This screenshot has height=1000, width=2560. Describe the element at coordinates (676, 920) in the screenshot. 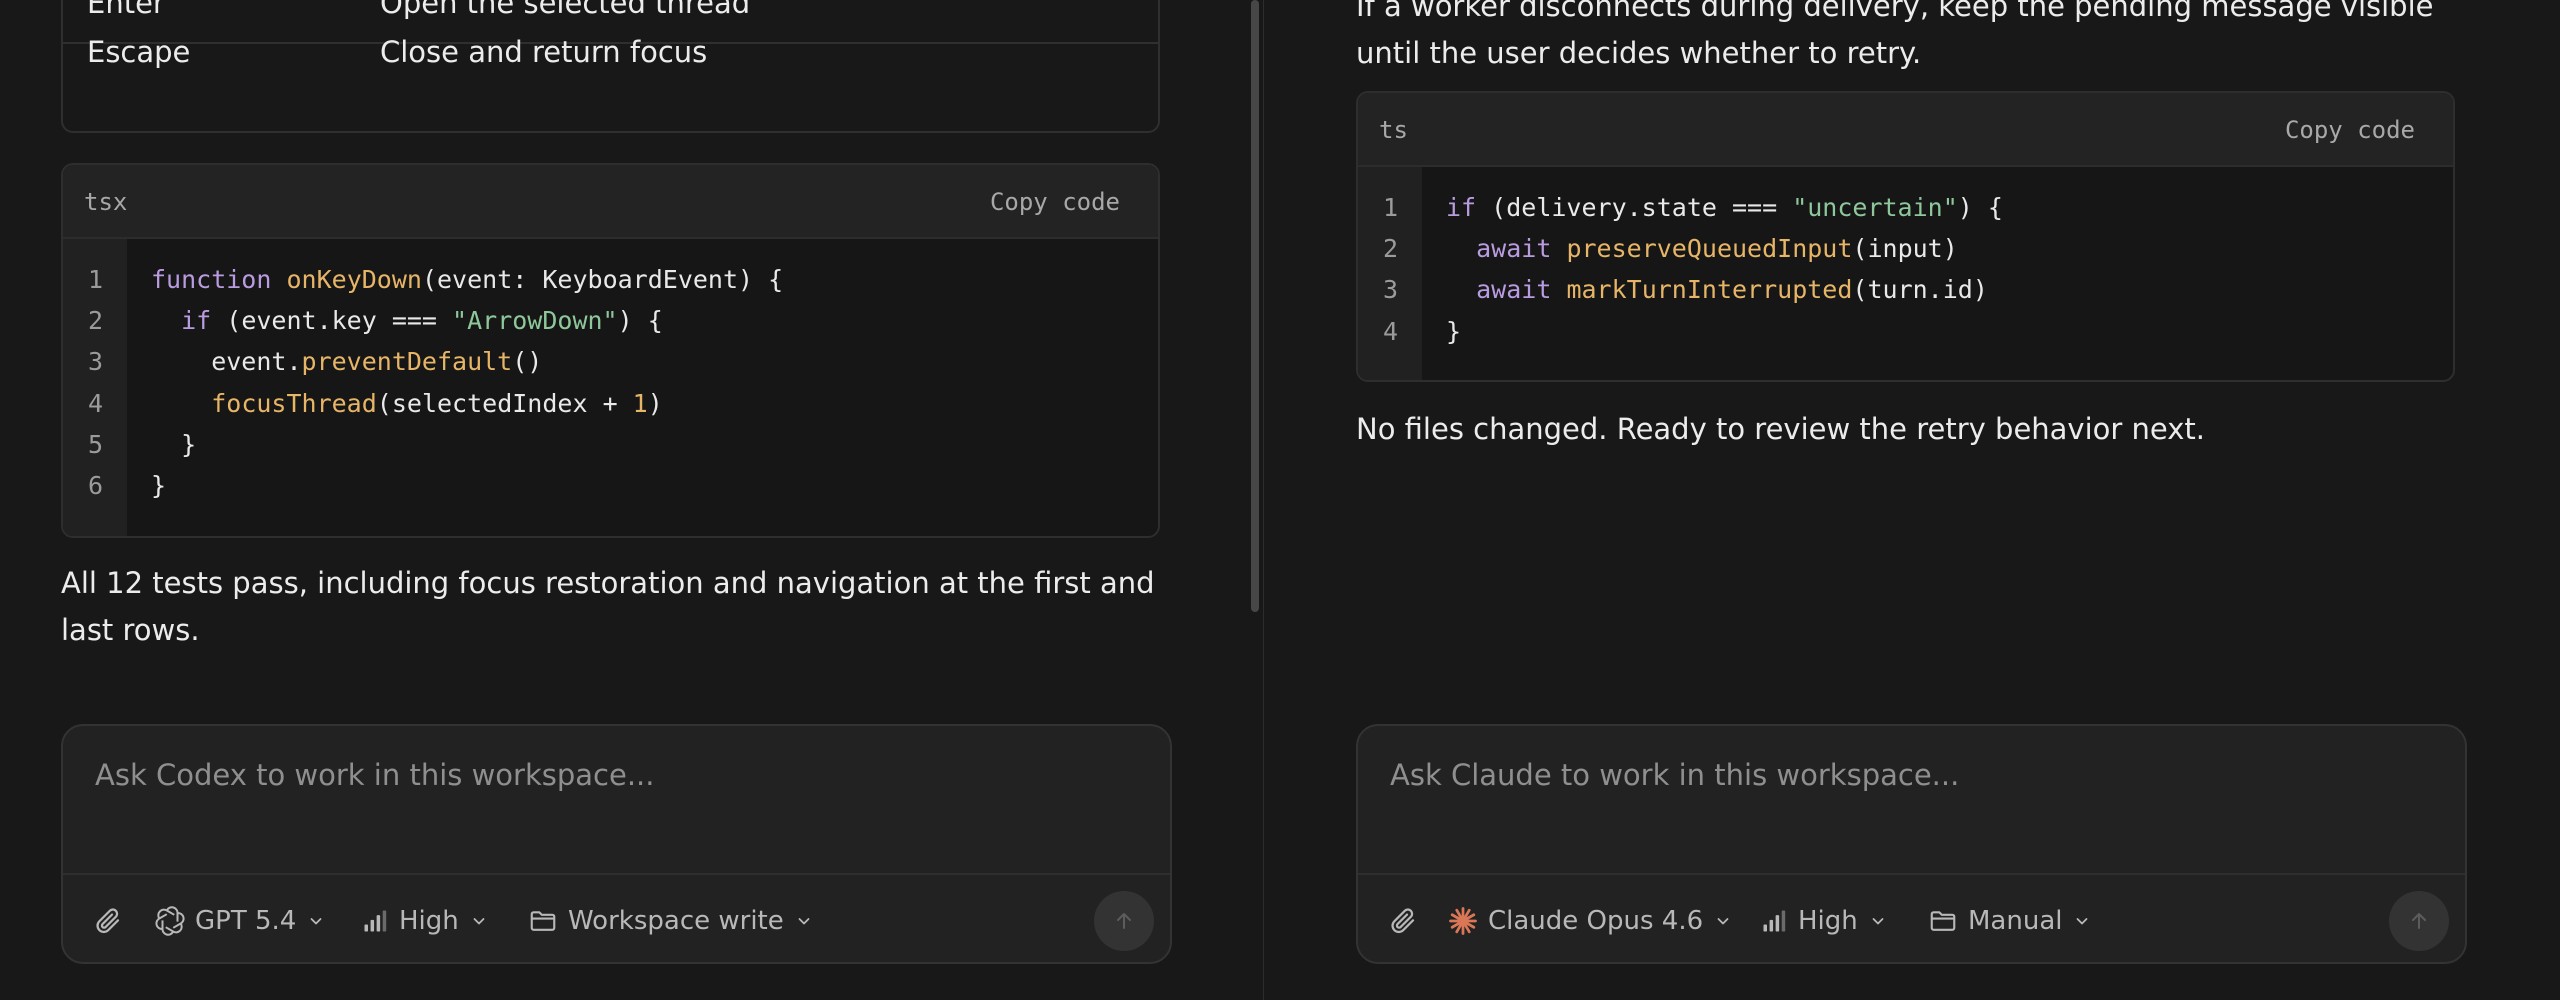

I see `permission-label: Workspace write` at that location.